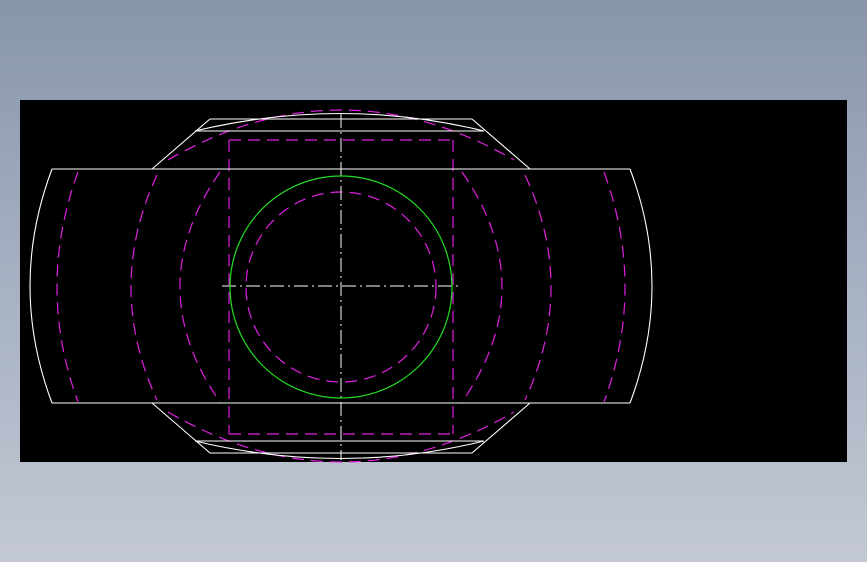  What do you see at coordinates (482, 287) in the screenshot?
I see `hidden-inner-right-arc` at bounding box center [482, 287].